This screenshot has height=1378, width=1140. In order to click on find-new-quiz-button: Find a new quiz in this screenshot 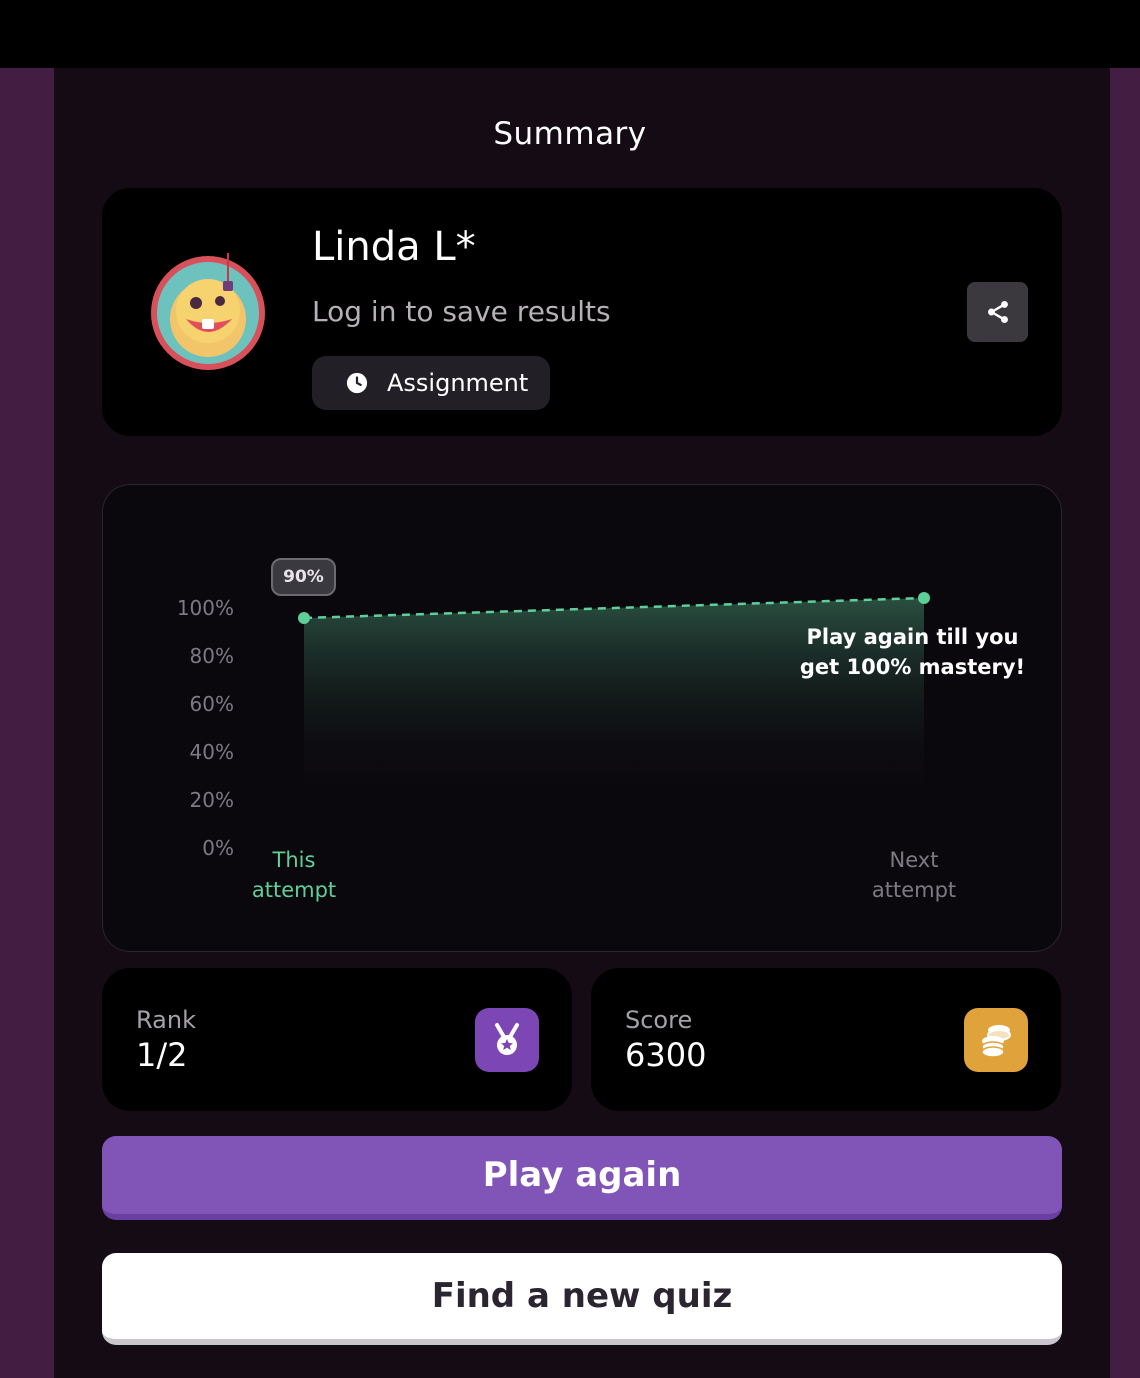, I will do `click(582, 1299)`.